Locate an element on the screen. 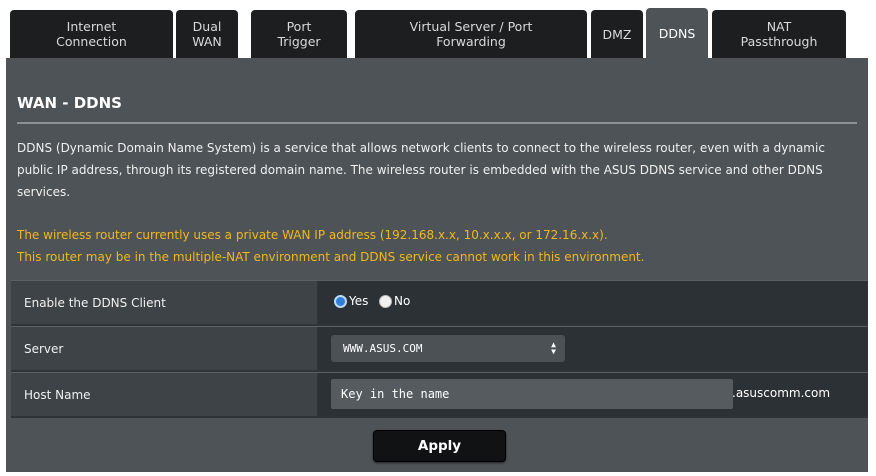  tab-internet-connection: Internet Connection is located at coordinates (91, 34).